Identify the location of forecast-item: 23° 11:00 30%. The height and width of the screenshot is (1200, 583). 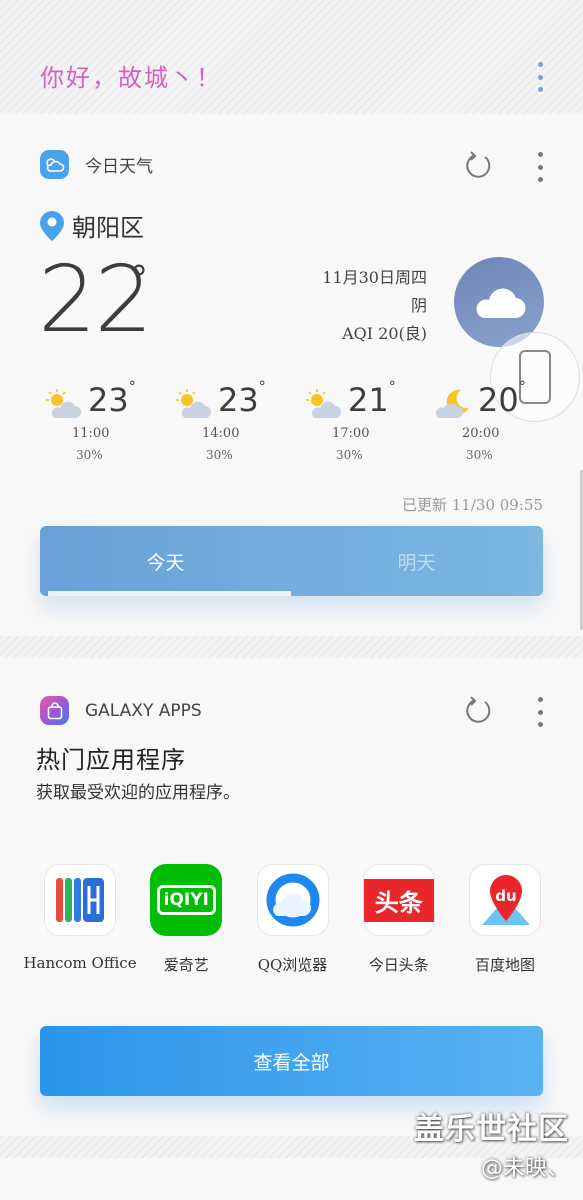
(105, 421).